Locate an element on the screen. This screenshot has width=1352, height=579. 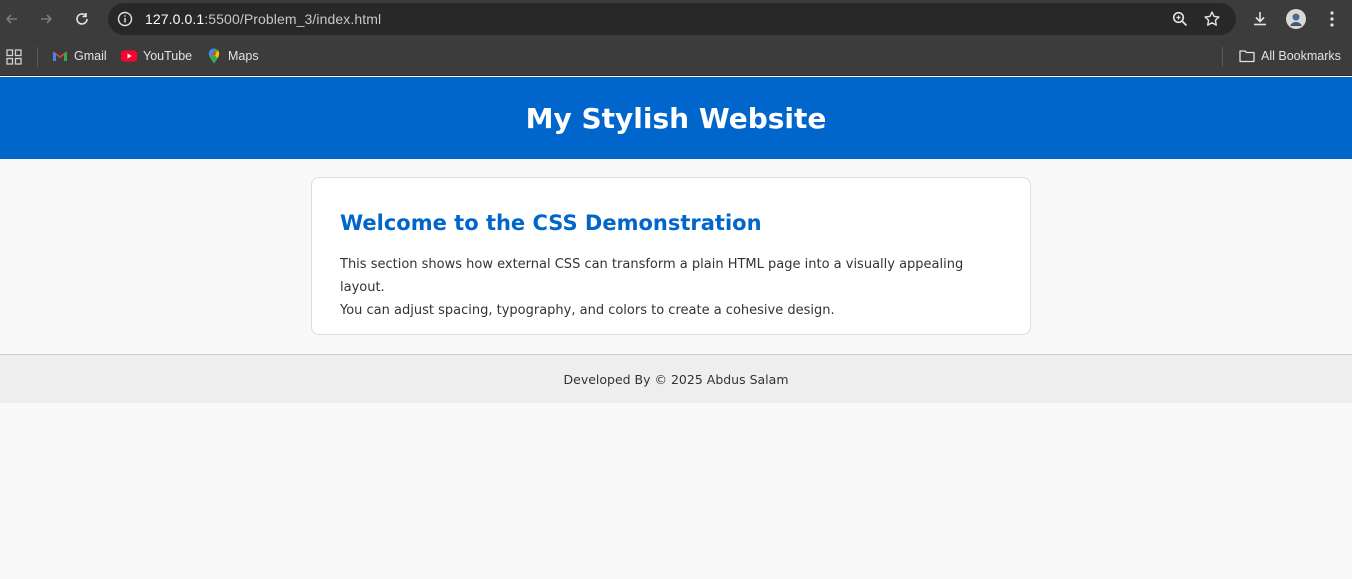
download-icon is located at coordinates (1260, 19).